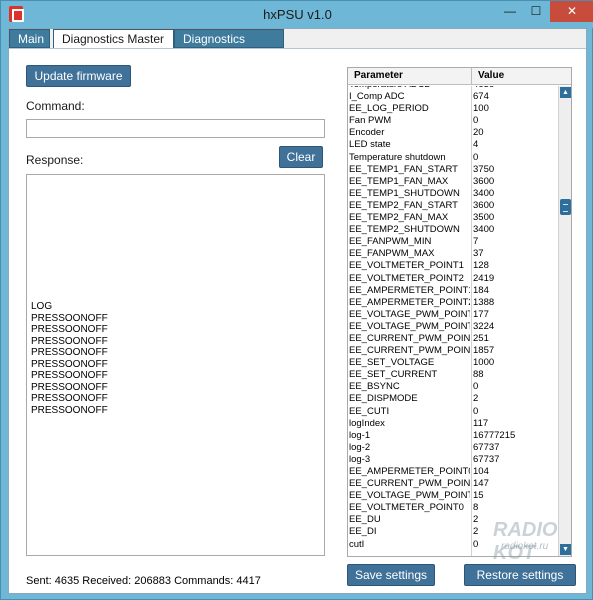 Image resolution: width=593 pixels, height=600 pixels. I want to click on table-row: log-2 67737, so click(453, 448).